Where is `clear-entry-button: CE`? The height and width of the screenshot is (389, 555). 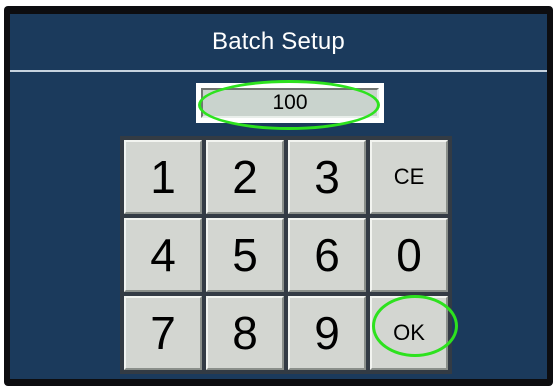 clear-entry-button: CE is located at coordinates (409, 177).